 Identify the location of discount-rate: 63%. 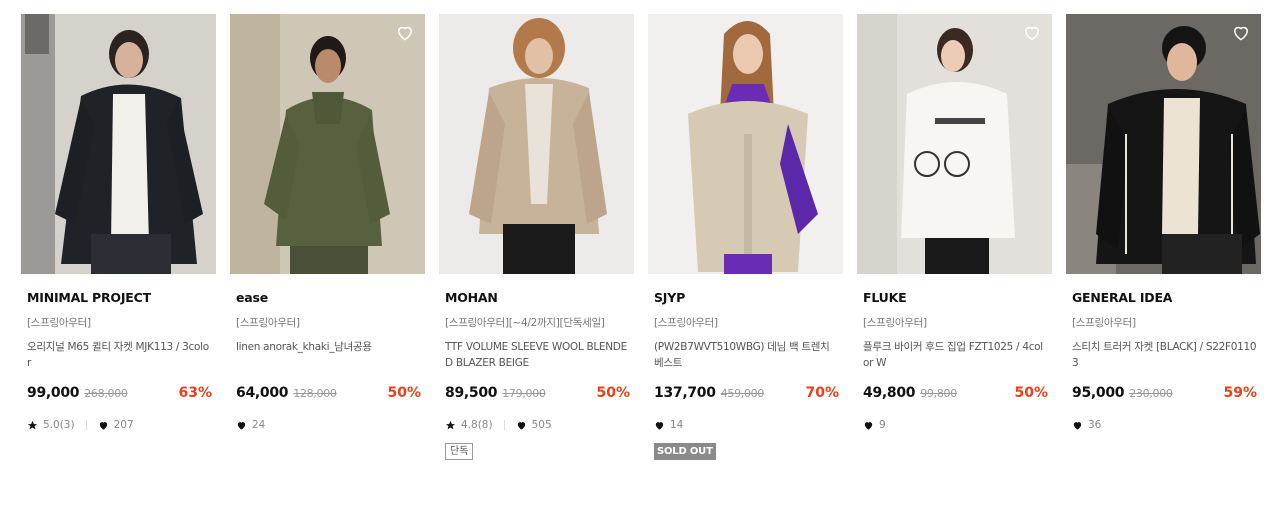
(195, 393).